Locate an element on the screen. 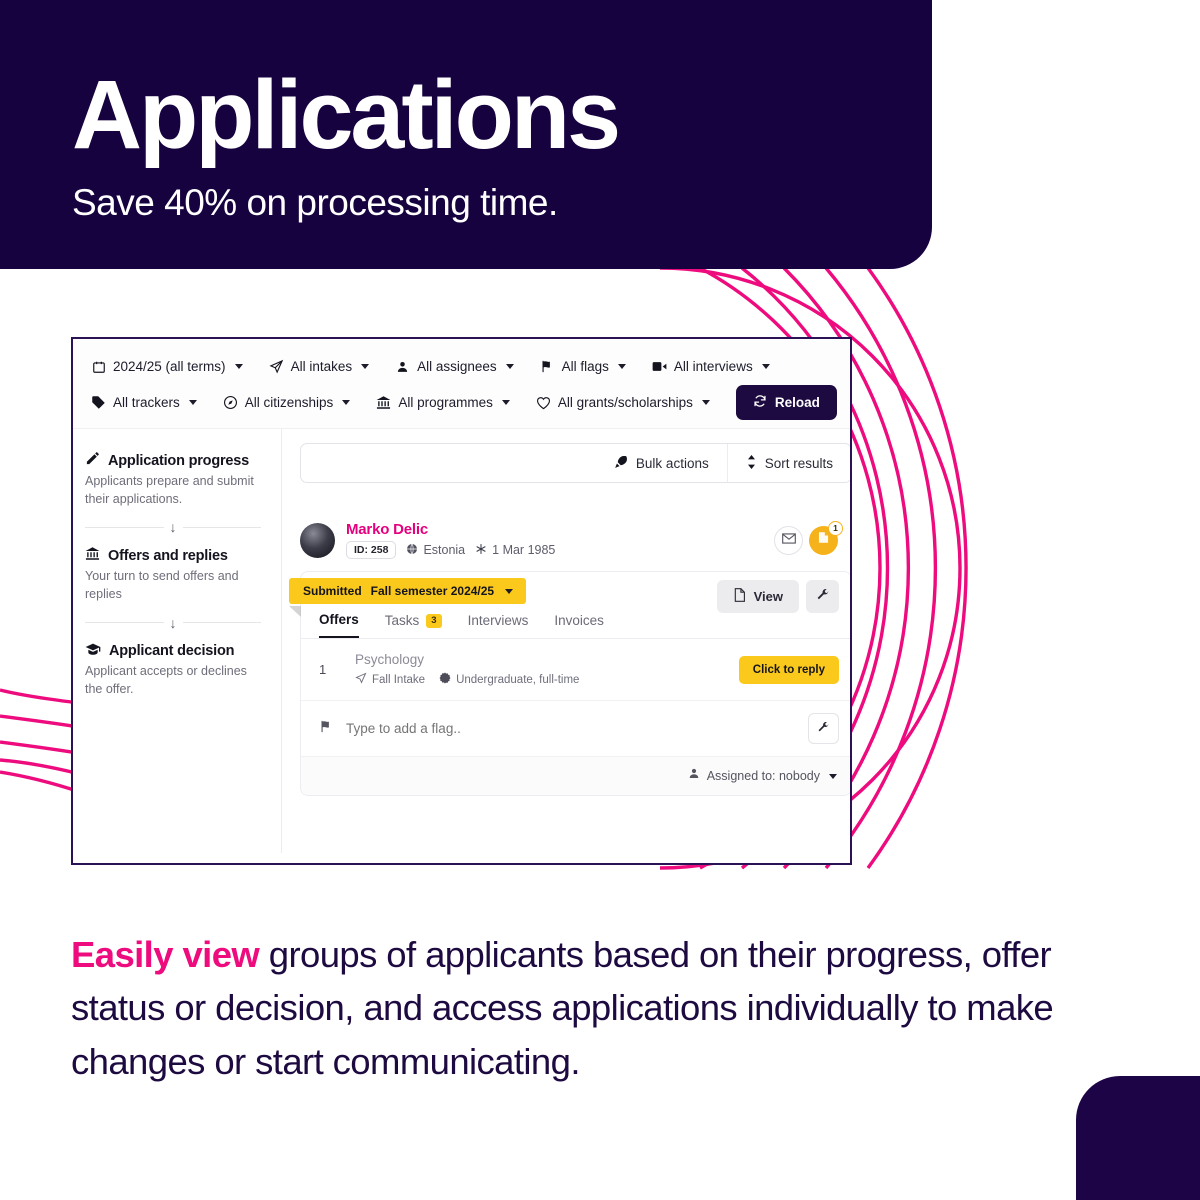 This screenshot has height=1200, width=1200. tab-label: Offers is located at coordinates (339, 619).